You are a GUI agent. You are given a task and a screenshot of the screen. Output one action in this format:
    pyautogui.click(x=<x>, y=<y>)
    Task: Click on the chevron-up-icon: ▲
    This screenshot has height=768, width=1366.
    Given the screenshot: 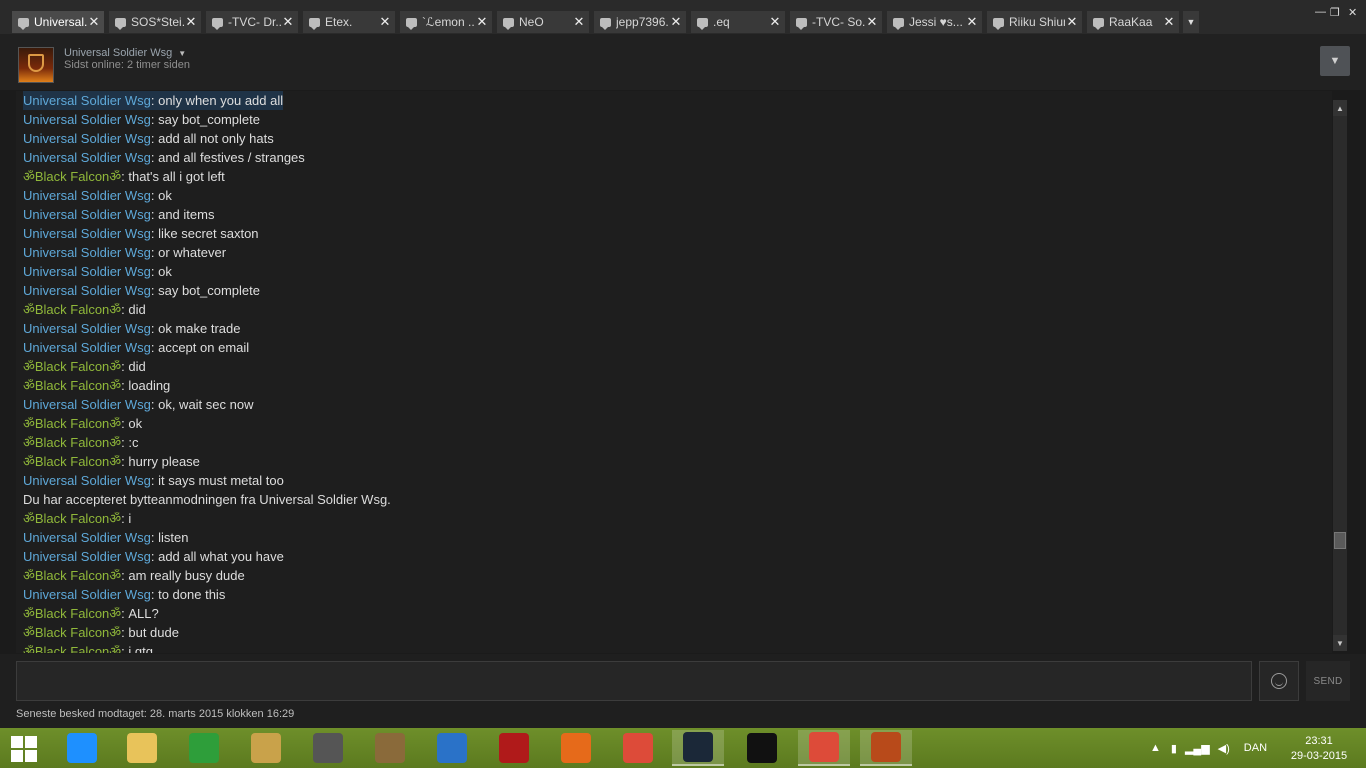 What is the action you would take?
    pyautogui.click(x=1155, y=748)
    